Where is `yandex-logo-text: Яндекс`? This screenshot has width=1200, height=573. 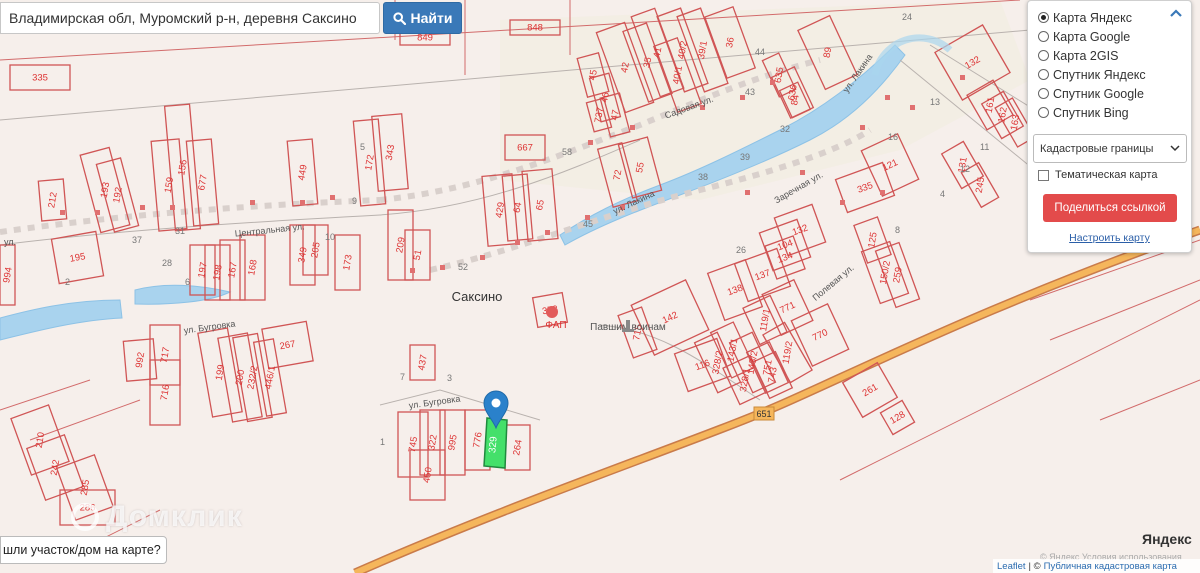 yandex-logo-text: Яндекс is located at coordinates (1167, 539).